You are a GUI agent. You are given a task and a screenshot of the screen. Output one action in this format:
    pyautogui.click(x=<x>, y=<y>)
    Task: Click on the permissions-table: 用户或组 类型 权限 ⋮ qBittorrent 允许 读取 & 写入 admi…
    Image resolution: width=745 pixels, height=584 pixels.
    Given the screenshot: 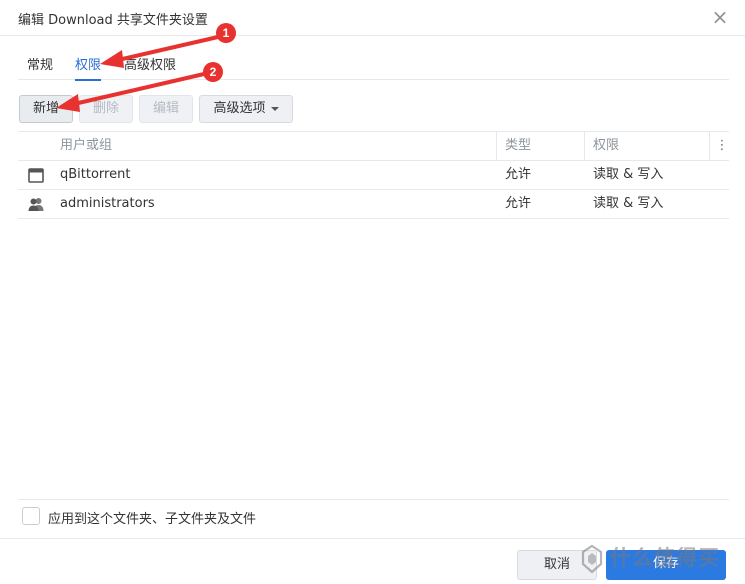 What is the action you would take?
    pyautogui.click(x=373, y=175)
    